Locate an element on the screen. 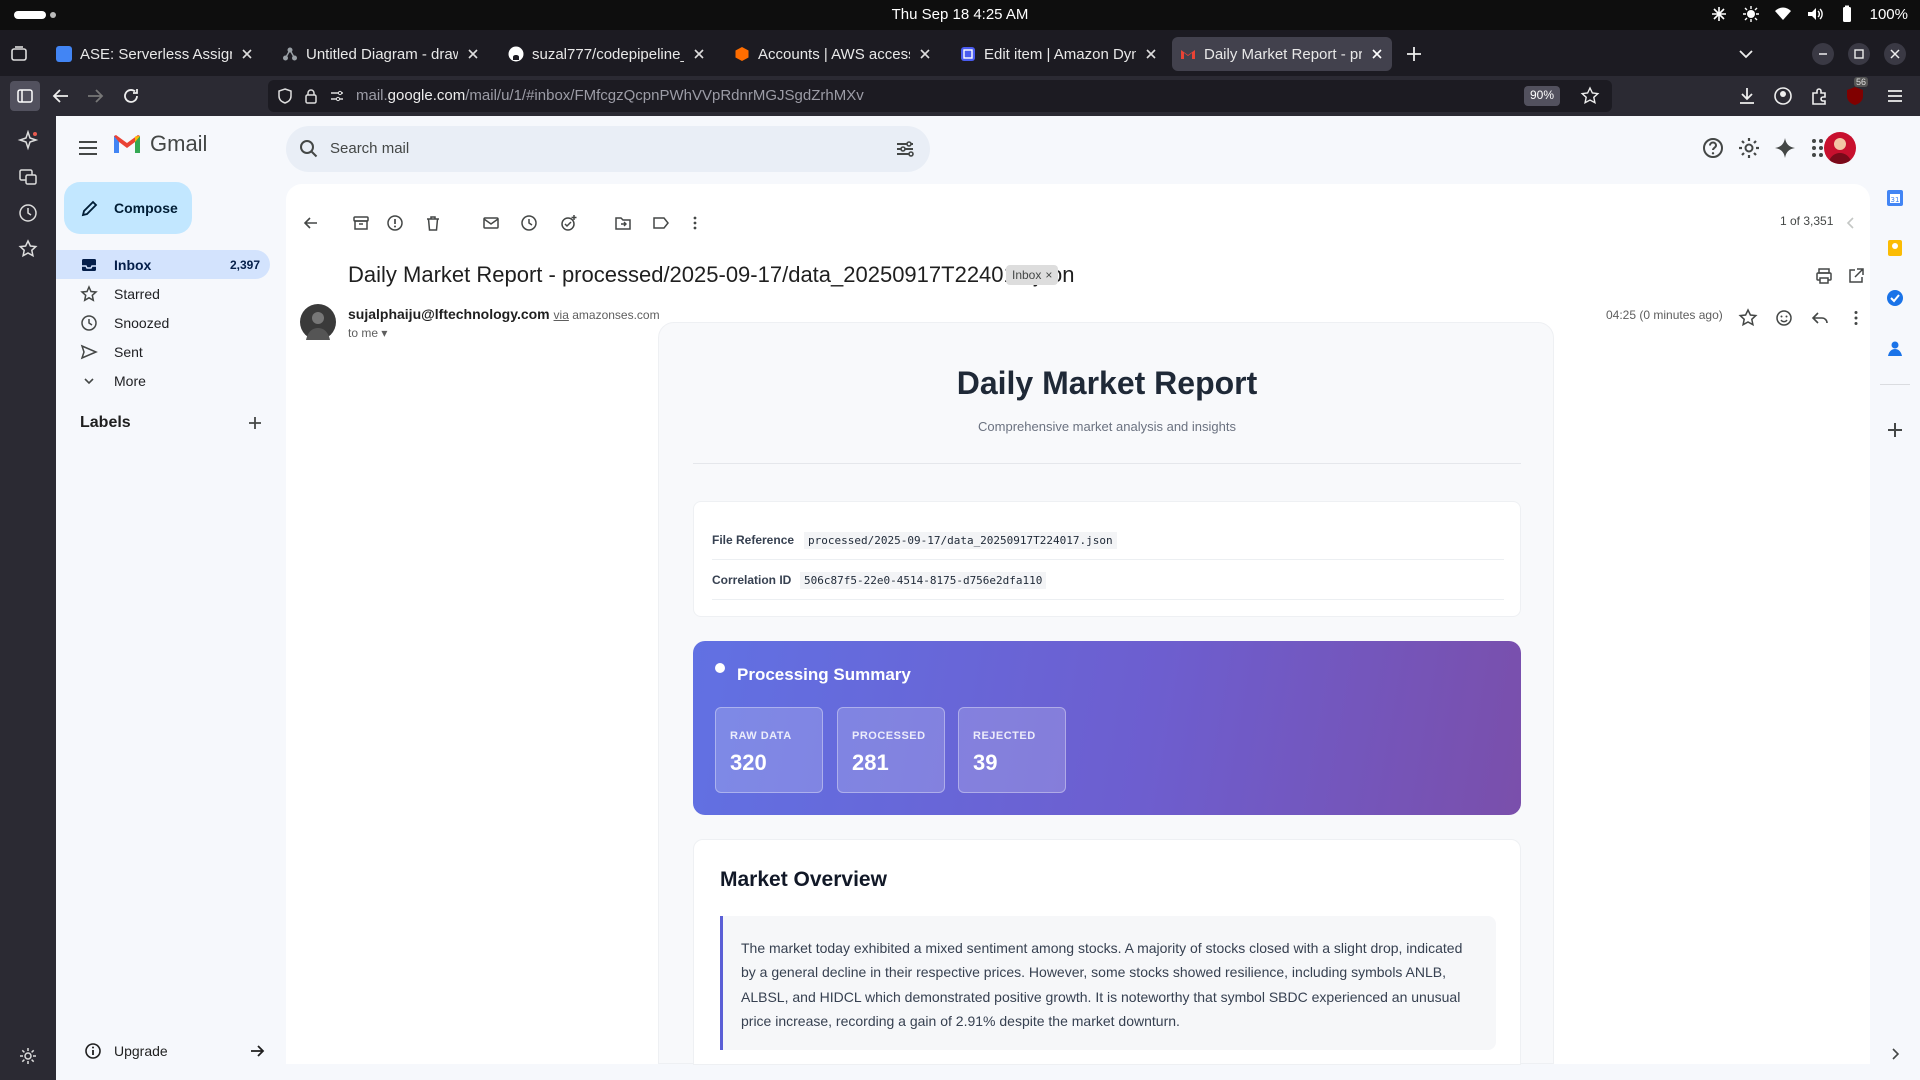 This screenshot has height=1080, width=1920. label-tag-icon is located at coordinates (661, 223).